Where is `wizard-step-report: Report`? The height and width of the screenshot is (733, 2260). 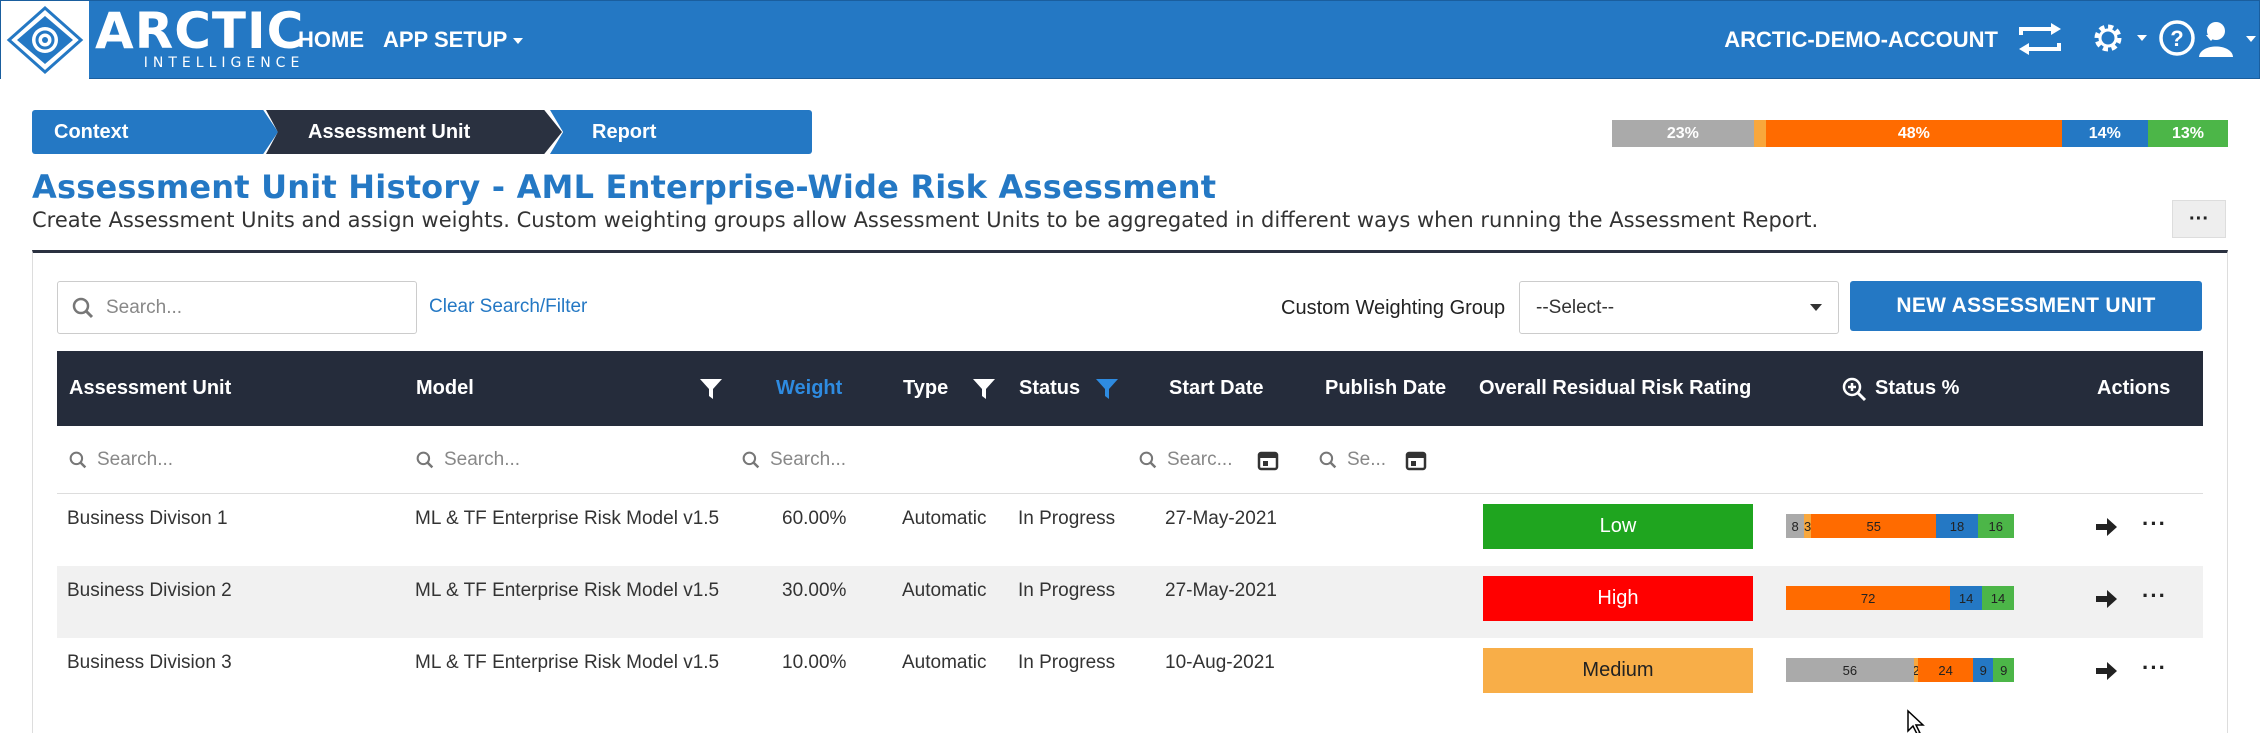
wizard-step-report: Report is located at coordinates (681, 132).